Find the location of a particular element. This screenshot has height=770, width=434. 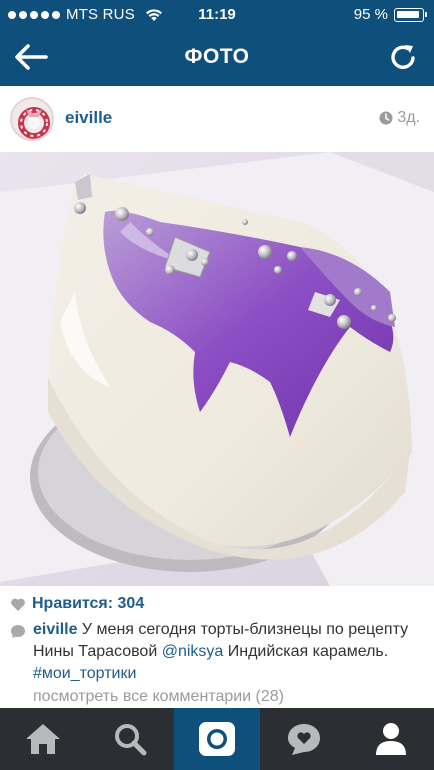

tab-profile is located at coordinates (390, 739).